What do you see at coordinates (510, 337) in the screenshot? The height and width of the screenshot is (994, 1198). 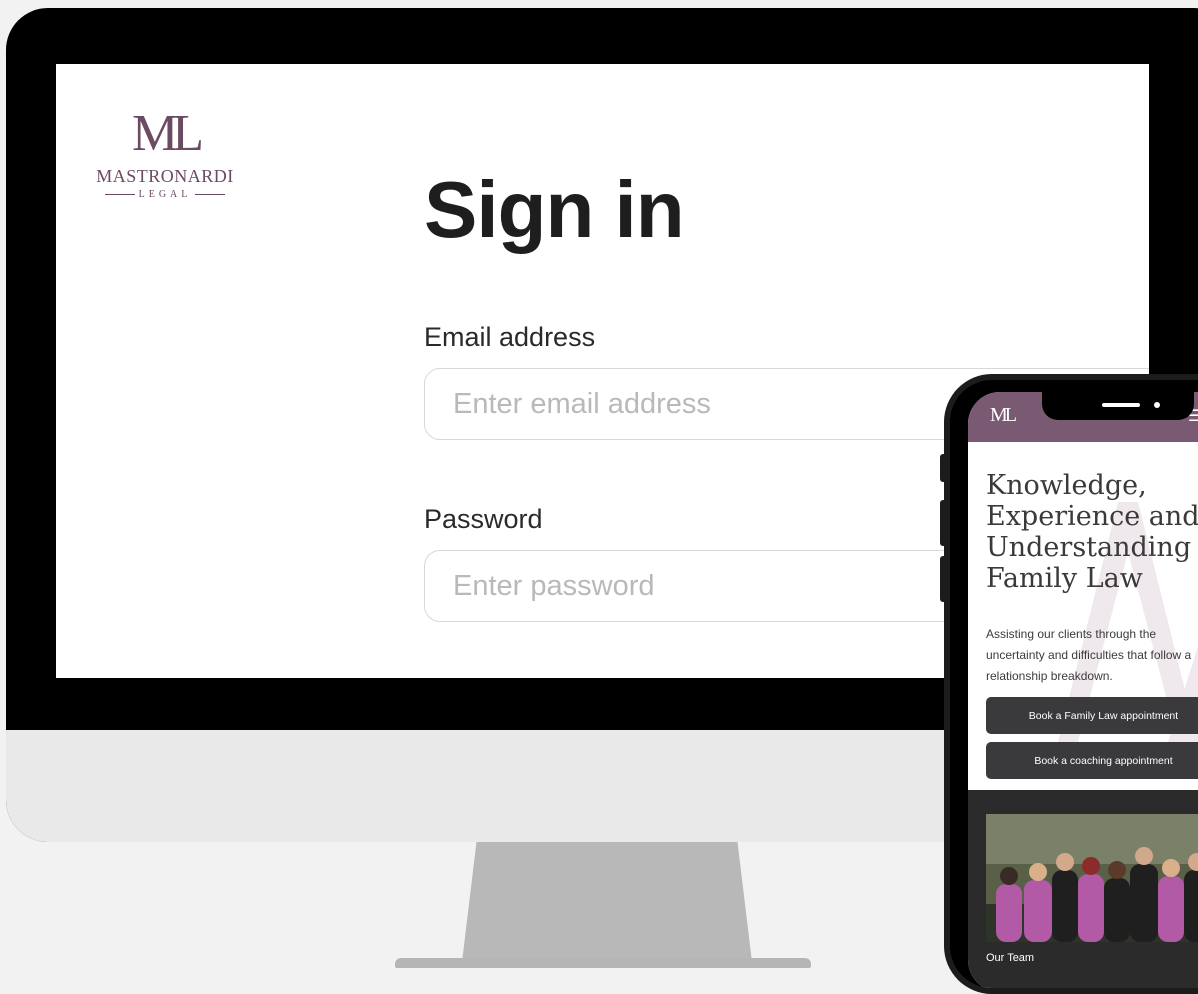 I see `email-label: Email address` at bounding box center [510, 337].